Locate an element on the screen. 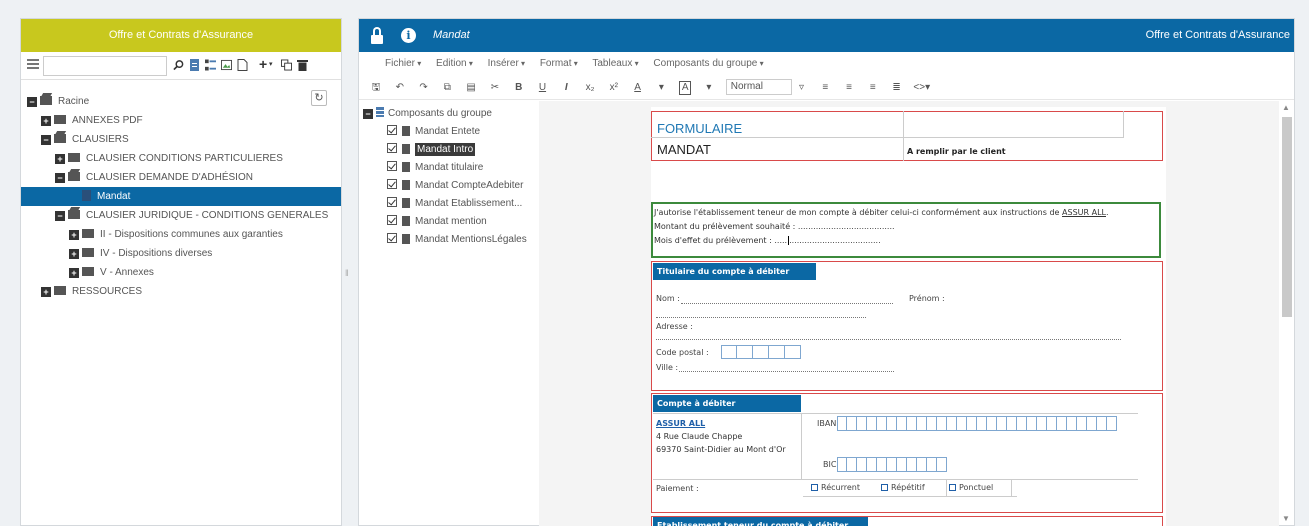 Image resolution: width=1309 pixels, height=526 pixels. background-color-icon: A is located at coordinates (685, 88).